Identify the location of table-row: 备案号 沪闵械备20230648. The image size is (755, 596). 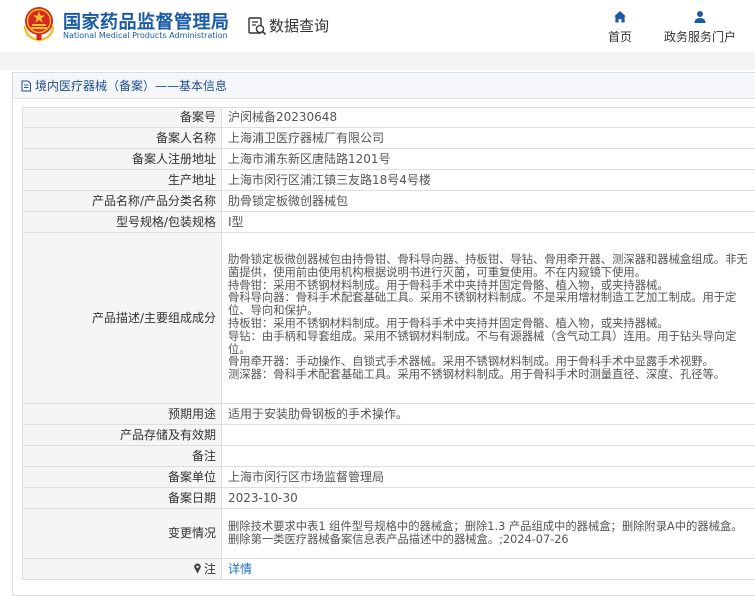
(388, 117).